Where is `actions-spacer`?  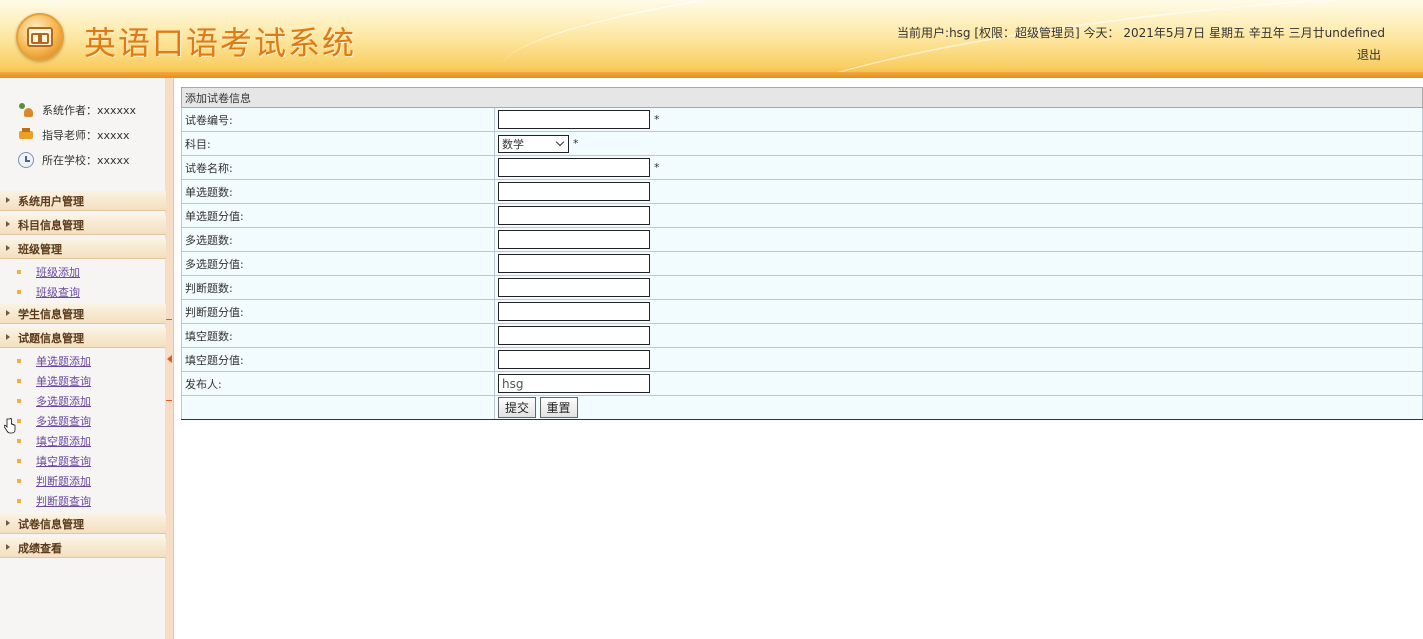
actions-spacer is located at coordinates (338, 407).